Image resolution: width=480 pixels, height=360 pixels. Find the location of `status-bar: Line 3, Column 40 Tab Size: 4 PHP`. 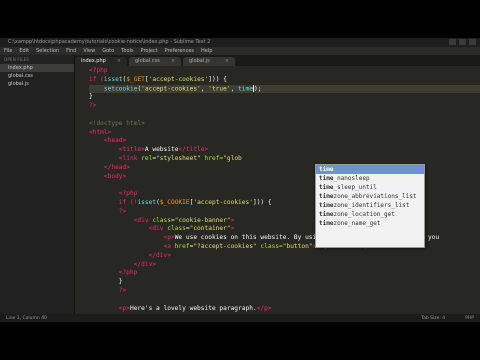

status-bar: Line 3, Column 40 Tab Size: 4 PHP is located at coordinates (240, 318).